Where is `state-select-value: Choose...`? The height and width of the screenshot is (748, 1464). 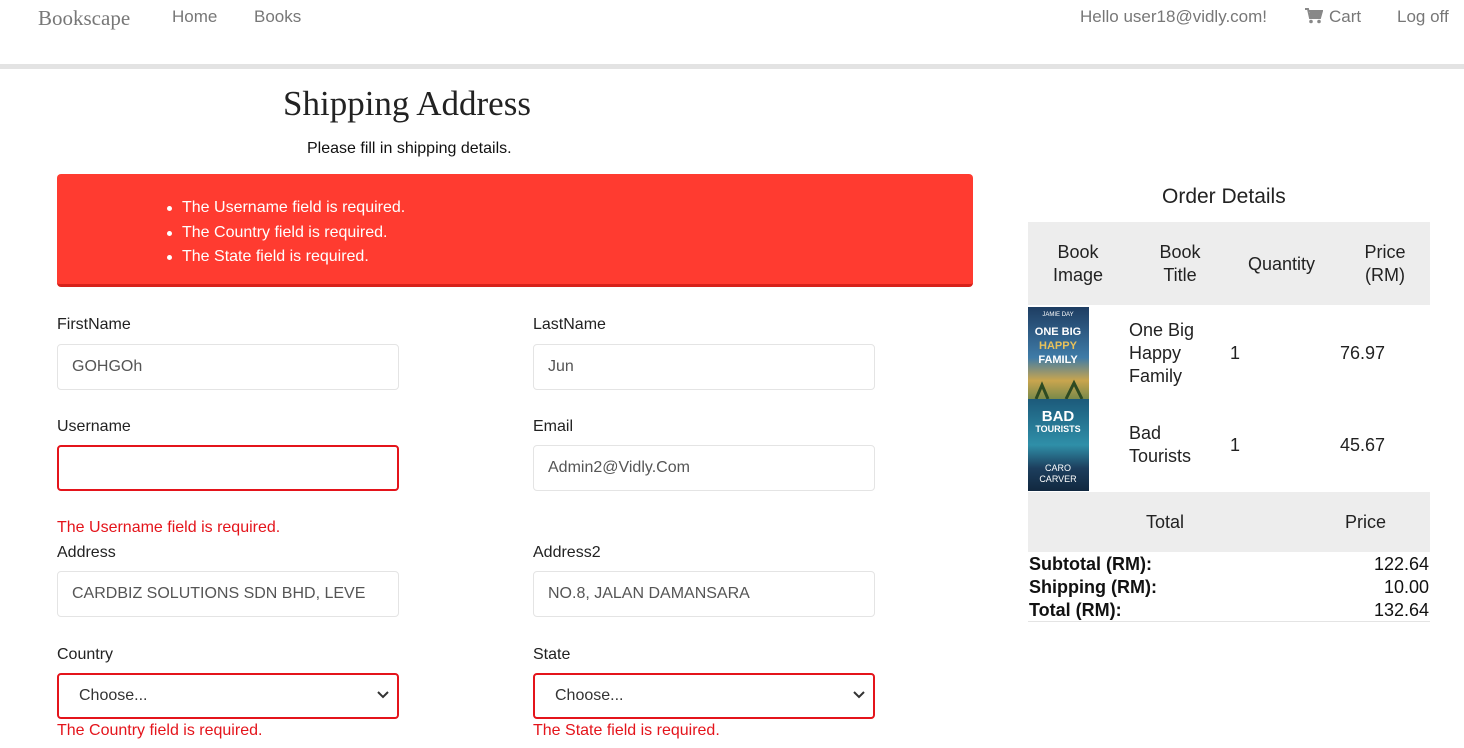
state-select-value: Choose... is located at coordinates (589, 695).